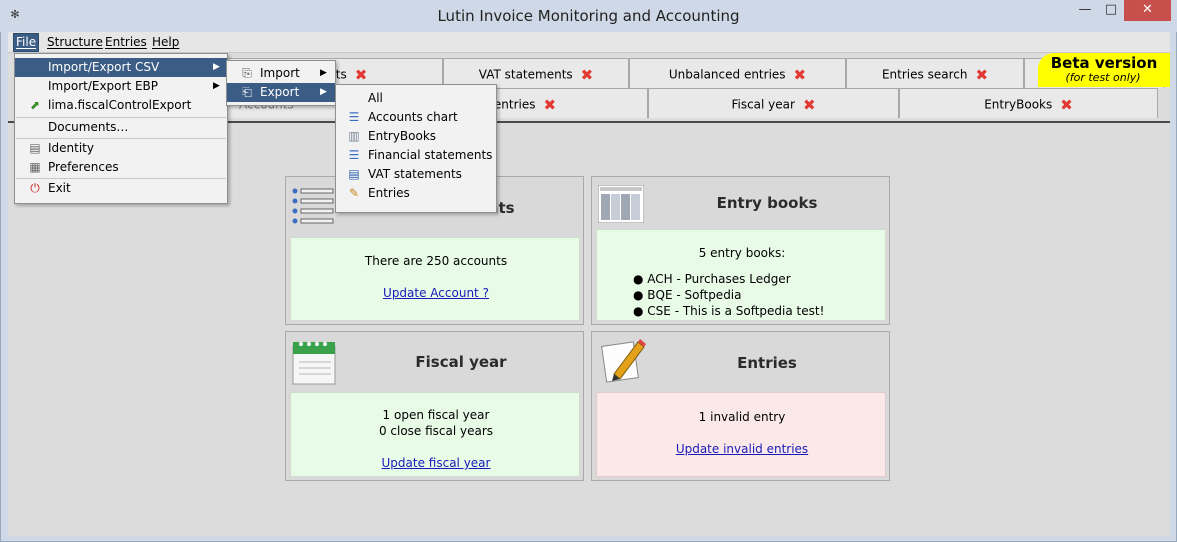 This screenshot has width=1177, height=542. I want to click on invalid-entries-text: 1 invalid entry, so click(742, 417).